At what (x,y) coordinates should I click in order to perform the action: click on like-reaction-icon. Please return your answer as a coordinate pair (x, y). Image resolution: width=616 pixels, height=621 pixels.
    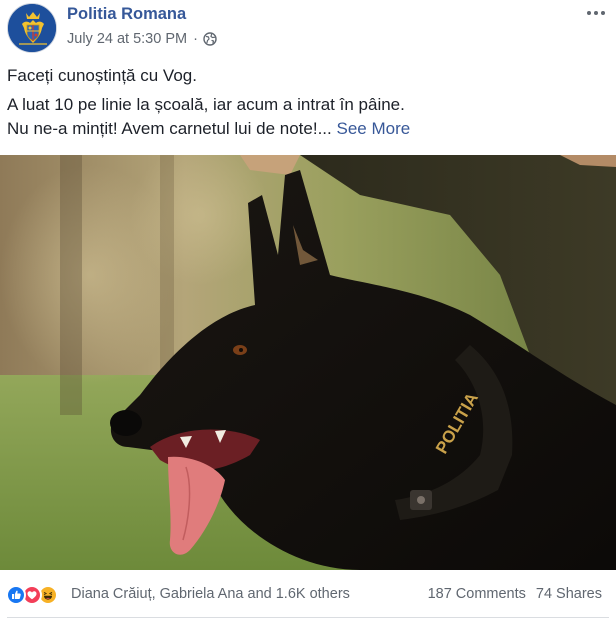
    Looking at the image, I should click on (16, 595).